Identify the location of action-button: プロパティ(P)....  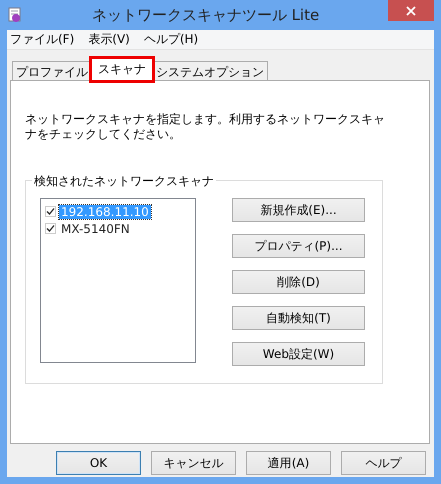
(298, 246).